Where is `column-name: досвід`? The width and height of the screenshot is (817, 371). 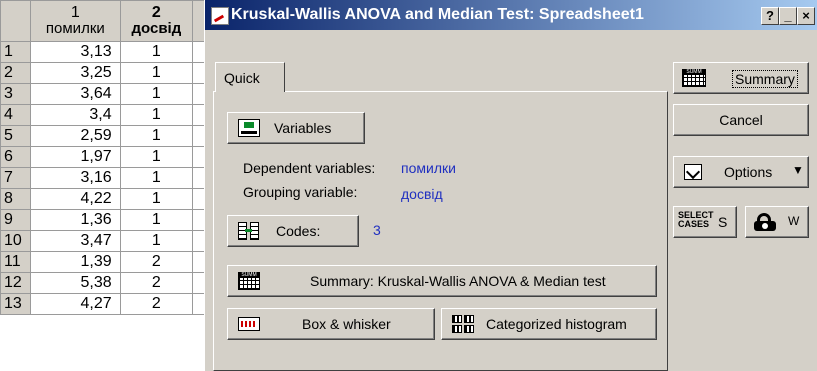
column-name: досвід is located at coordinates (156, 28).